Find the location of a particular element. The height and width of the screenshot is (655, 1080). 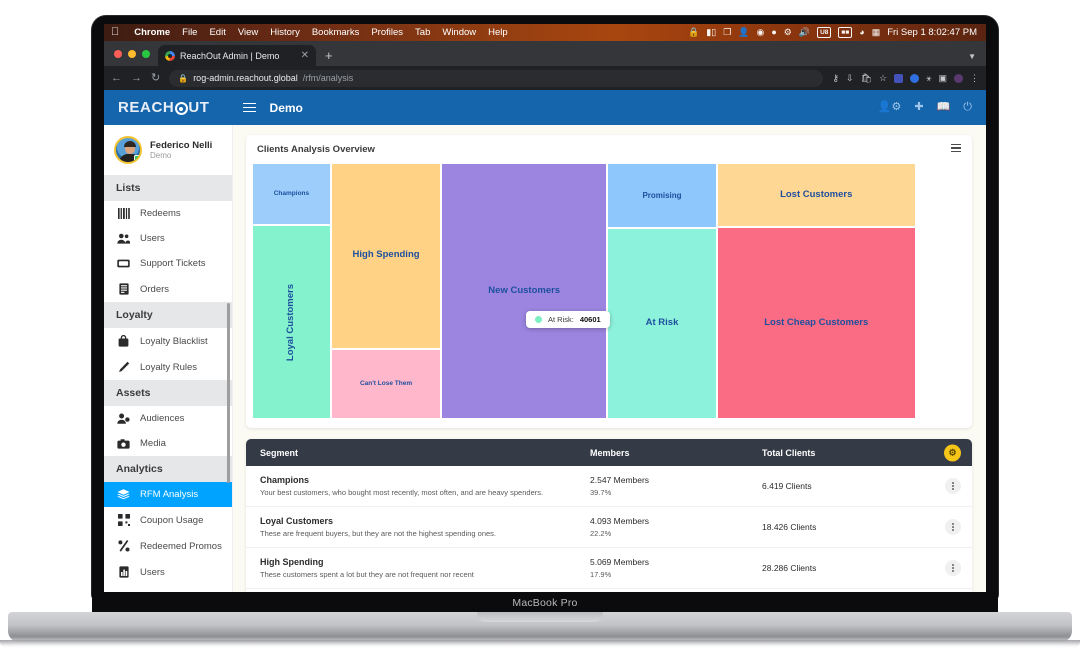

menubar-item-history: History is located at coordinates (285, 32).